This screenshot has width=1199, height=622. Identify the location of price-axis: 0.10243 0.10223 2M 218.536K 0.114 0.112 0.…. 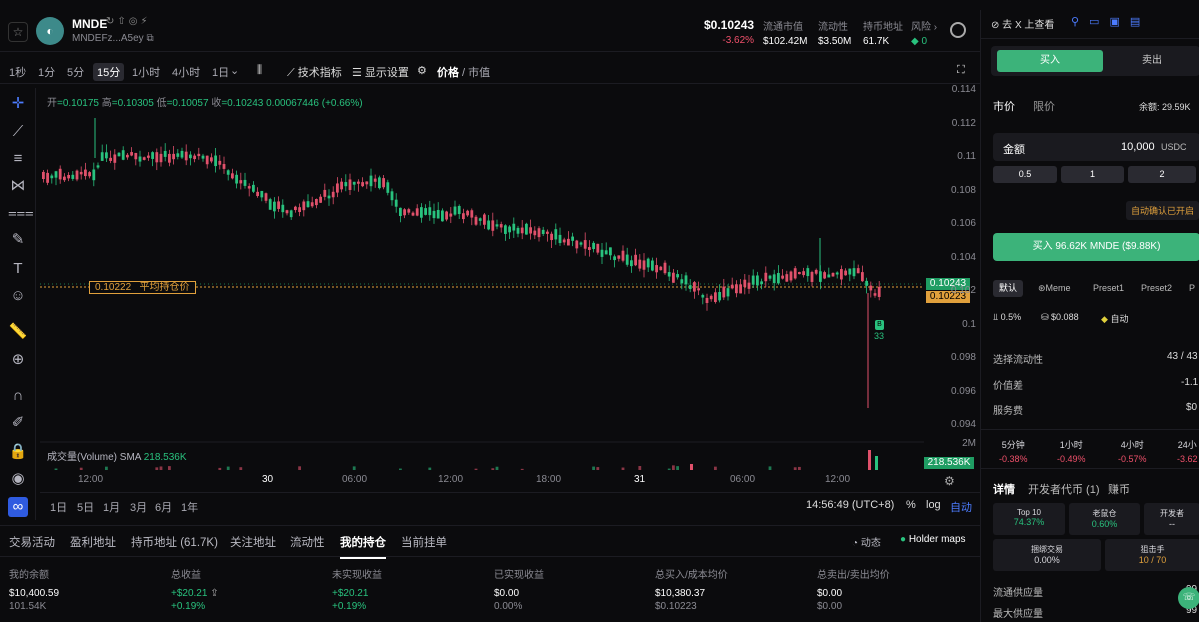
(952, 278).